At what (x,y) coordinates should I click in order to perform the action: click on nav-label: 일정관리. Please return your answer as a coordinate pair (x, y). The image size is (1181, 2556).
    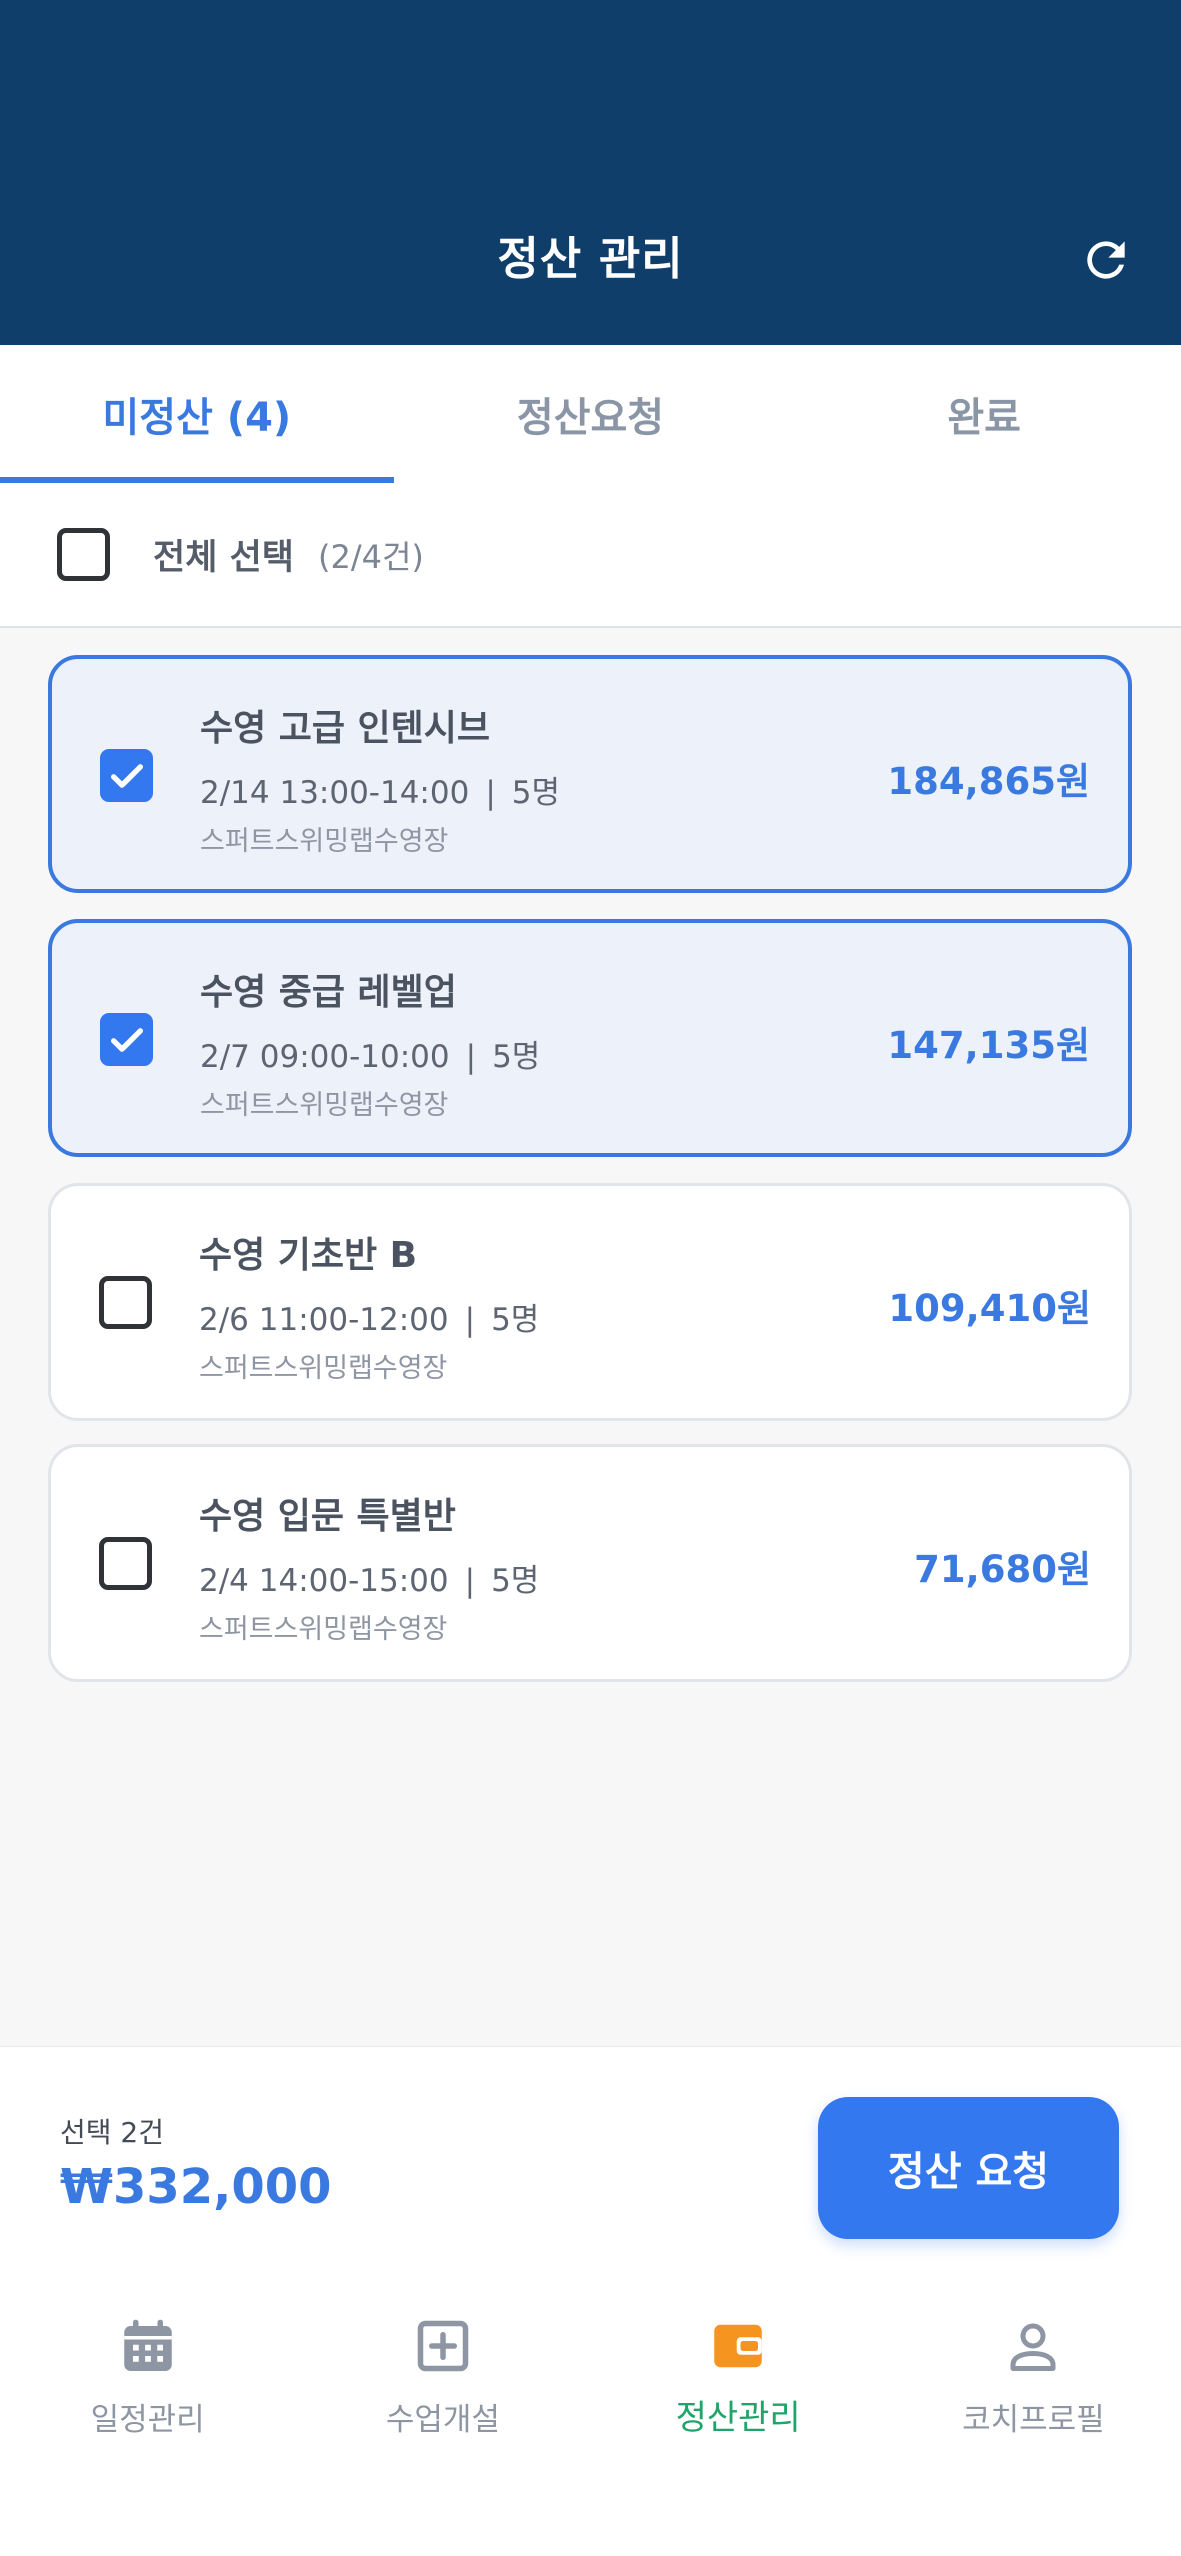
    Looking at the image, I should click on (147, 2420).